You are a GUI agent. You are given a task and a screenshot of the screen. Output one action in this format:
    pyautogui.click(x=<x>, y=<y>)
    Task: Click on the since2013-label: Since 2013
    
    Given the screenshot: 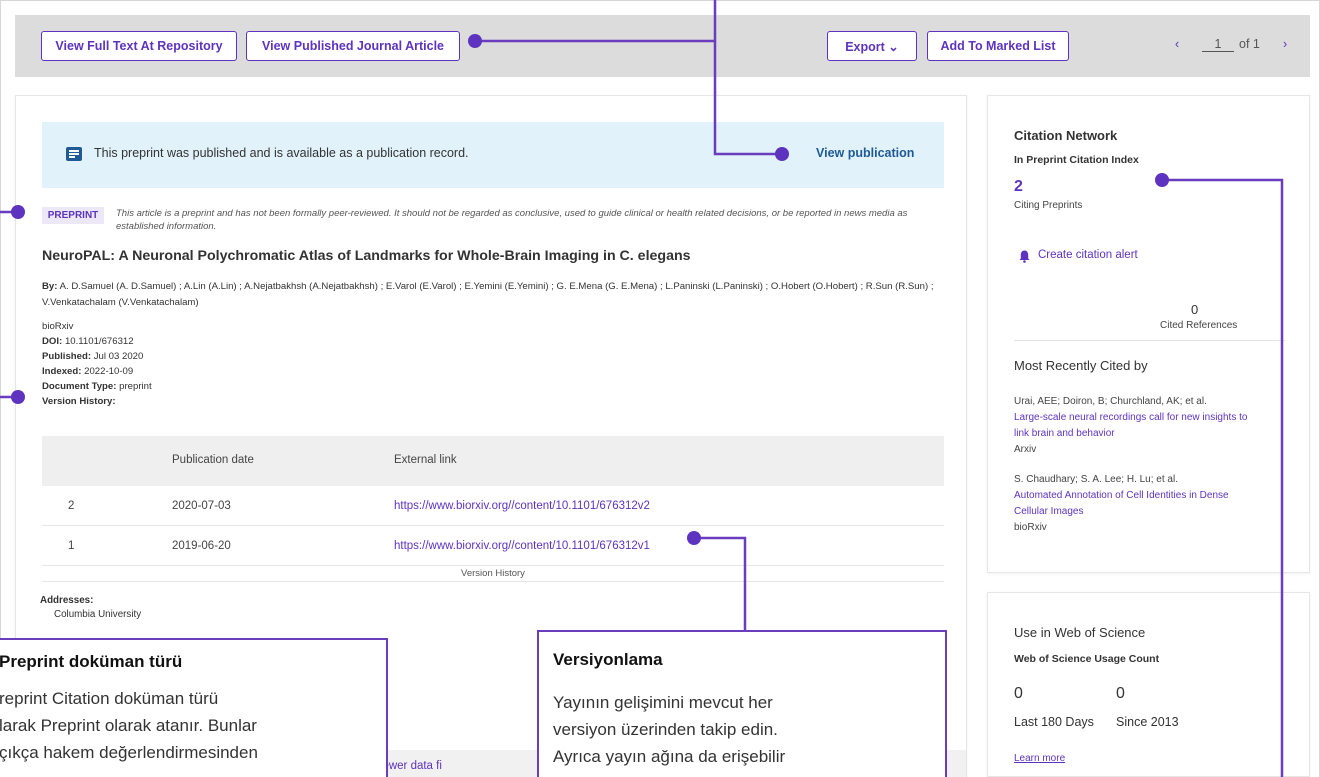 What is the action you would take?
    pyautogui.click(x=1147, y=722)
    